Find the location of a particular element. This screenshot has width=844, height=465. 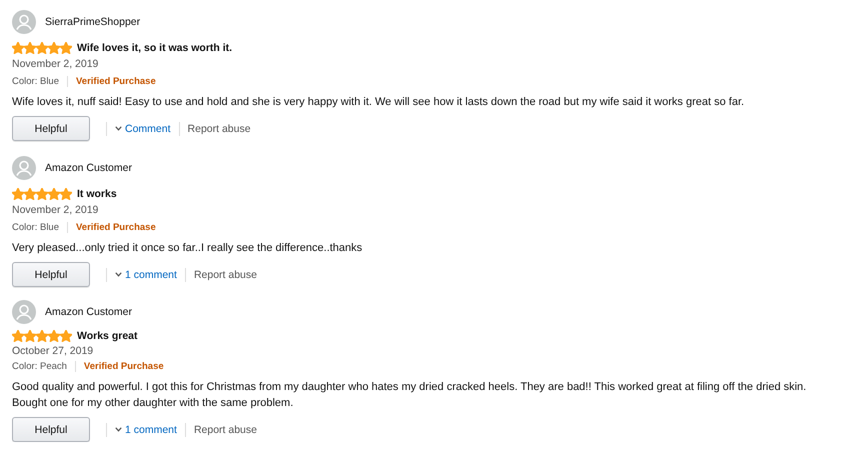

product-variant: Color: Peach is located at coordinates (44, 366).